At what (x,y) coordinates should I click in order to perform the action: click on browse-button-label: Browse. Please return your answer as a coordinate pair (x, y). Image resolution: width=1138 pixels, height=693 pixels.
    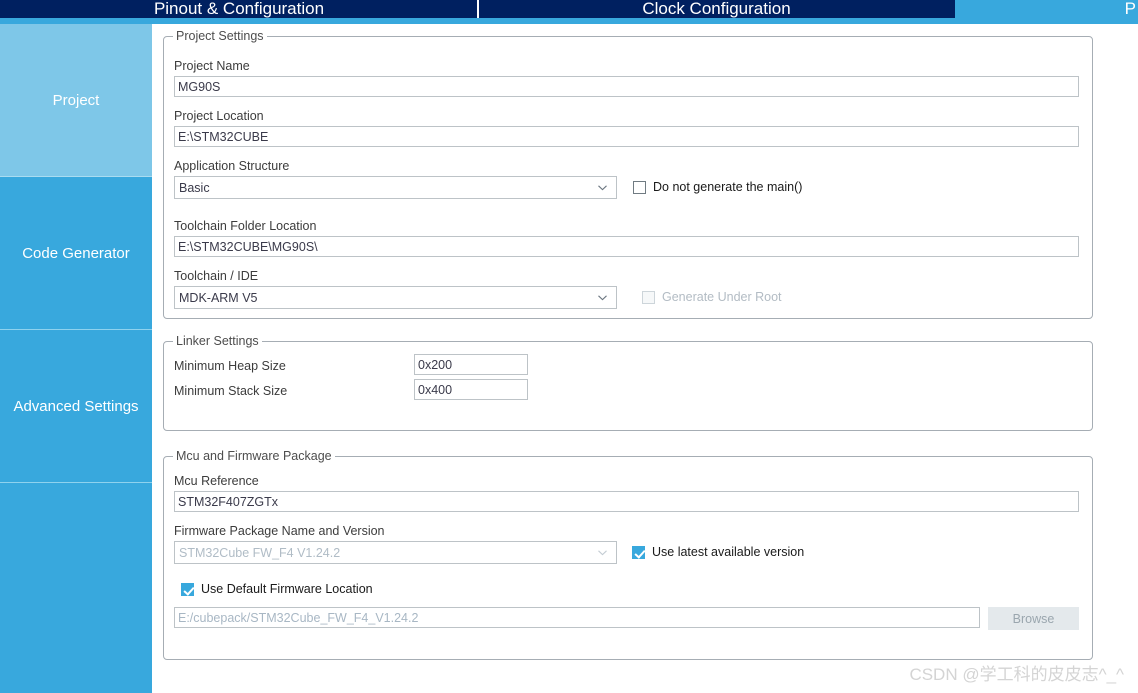
    Looking at the image, I should click on (1033, 618).